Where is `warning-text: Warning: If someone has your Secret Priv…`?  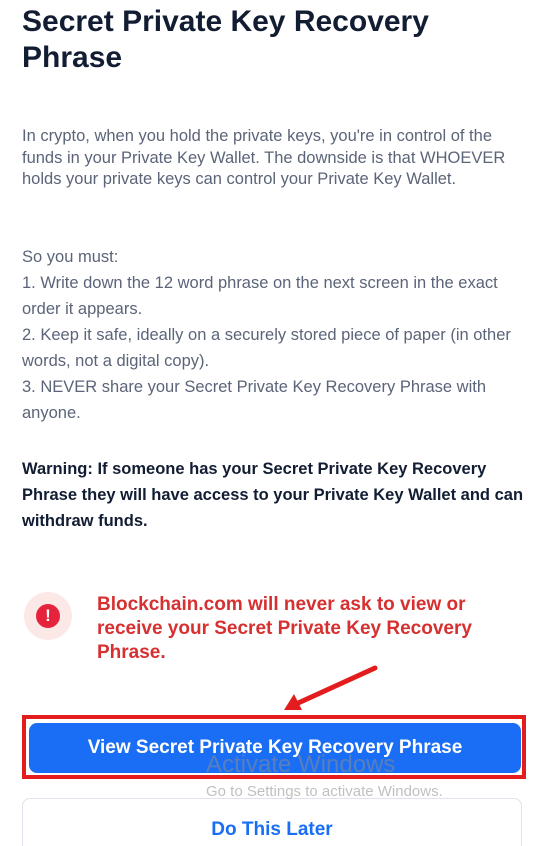 warning-text: Warning: If someone has your Secret Priv… is located at coordinates (273, 495).